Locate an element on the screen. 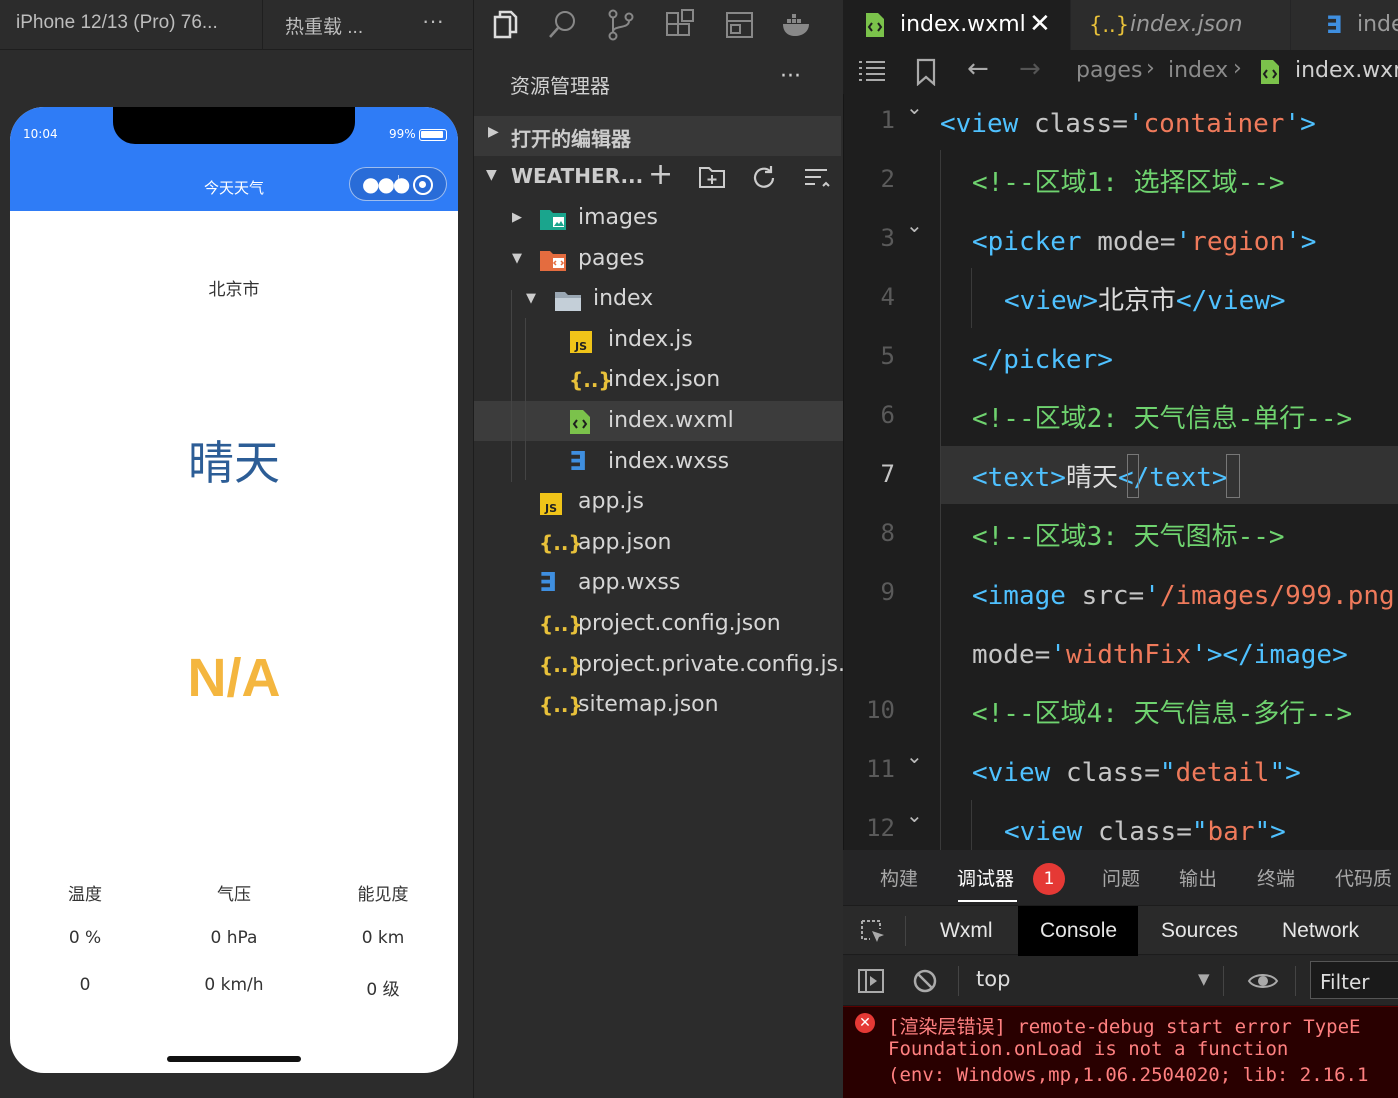 The width and height of the screenshot is (1398, 1098). dropdown-arrow-icon: ▼ is located at coordinates (1204, 979).